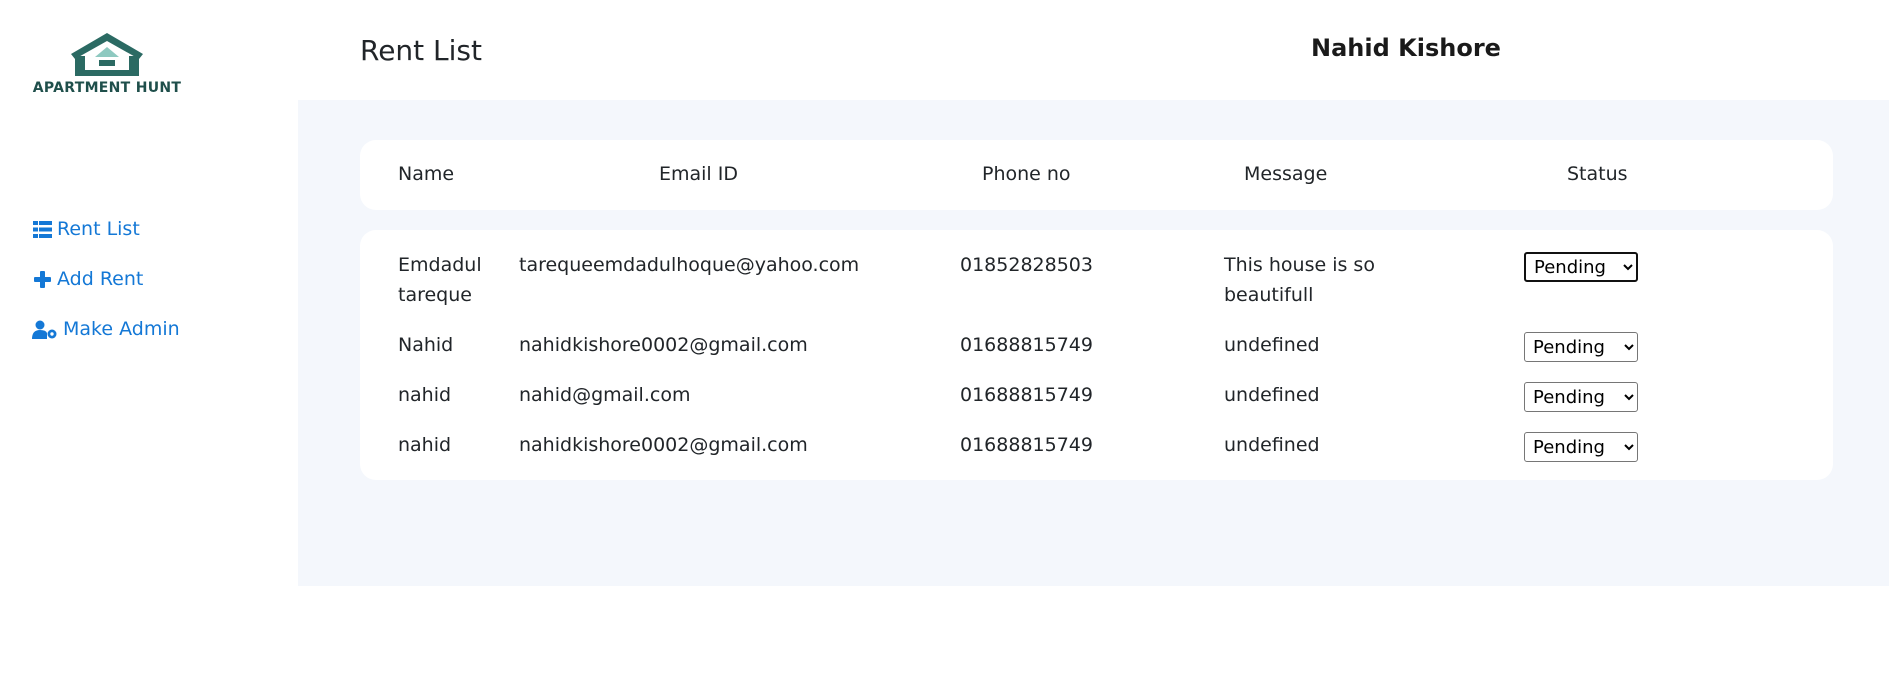 The width and height of the screenshot is (1889, 681). I want to click on brand-name: APARTMENT HUNT, so click(107, 88).